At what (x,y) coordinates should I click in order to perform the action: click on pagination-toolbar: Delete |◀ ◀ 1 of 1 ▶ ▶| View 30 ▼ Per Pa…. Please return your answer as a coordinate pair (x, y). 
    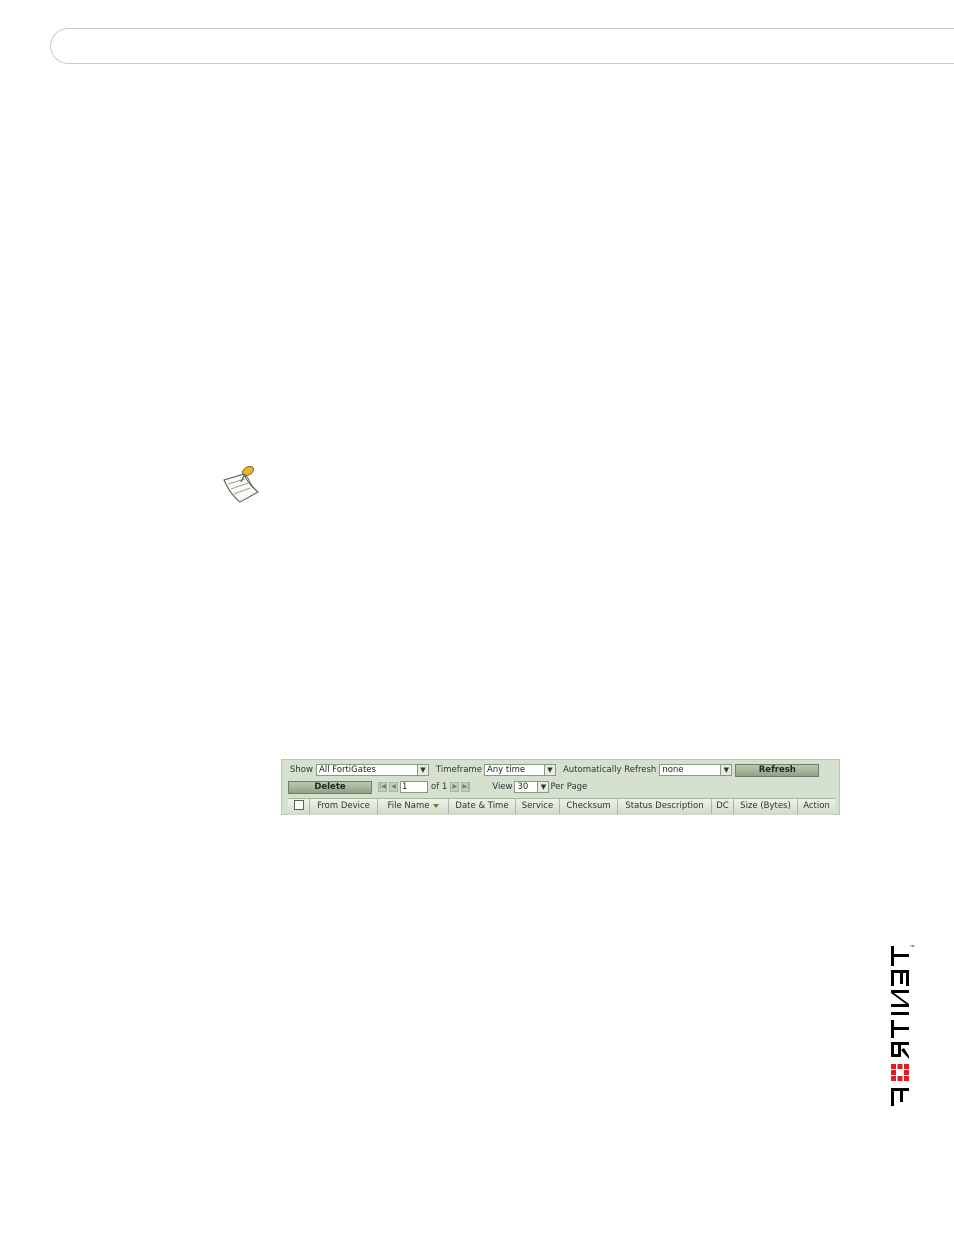
    Looking at the image, I should click on (437, 787).